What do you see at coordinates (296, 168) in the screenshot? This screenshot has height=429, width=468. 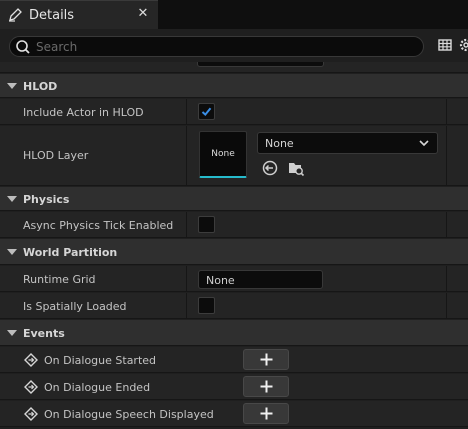 I see `browse-asset-icon` at bounding box center [296, 168].